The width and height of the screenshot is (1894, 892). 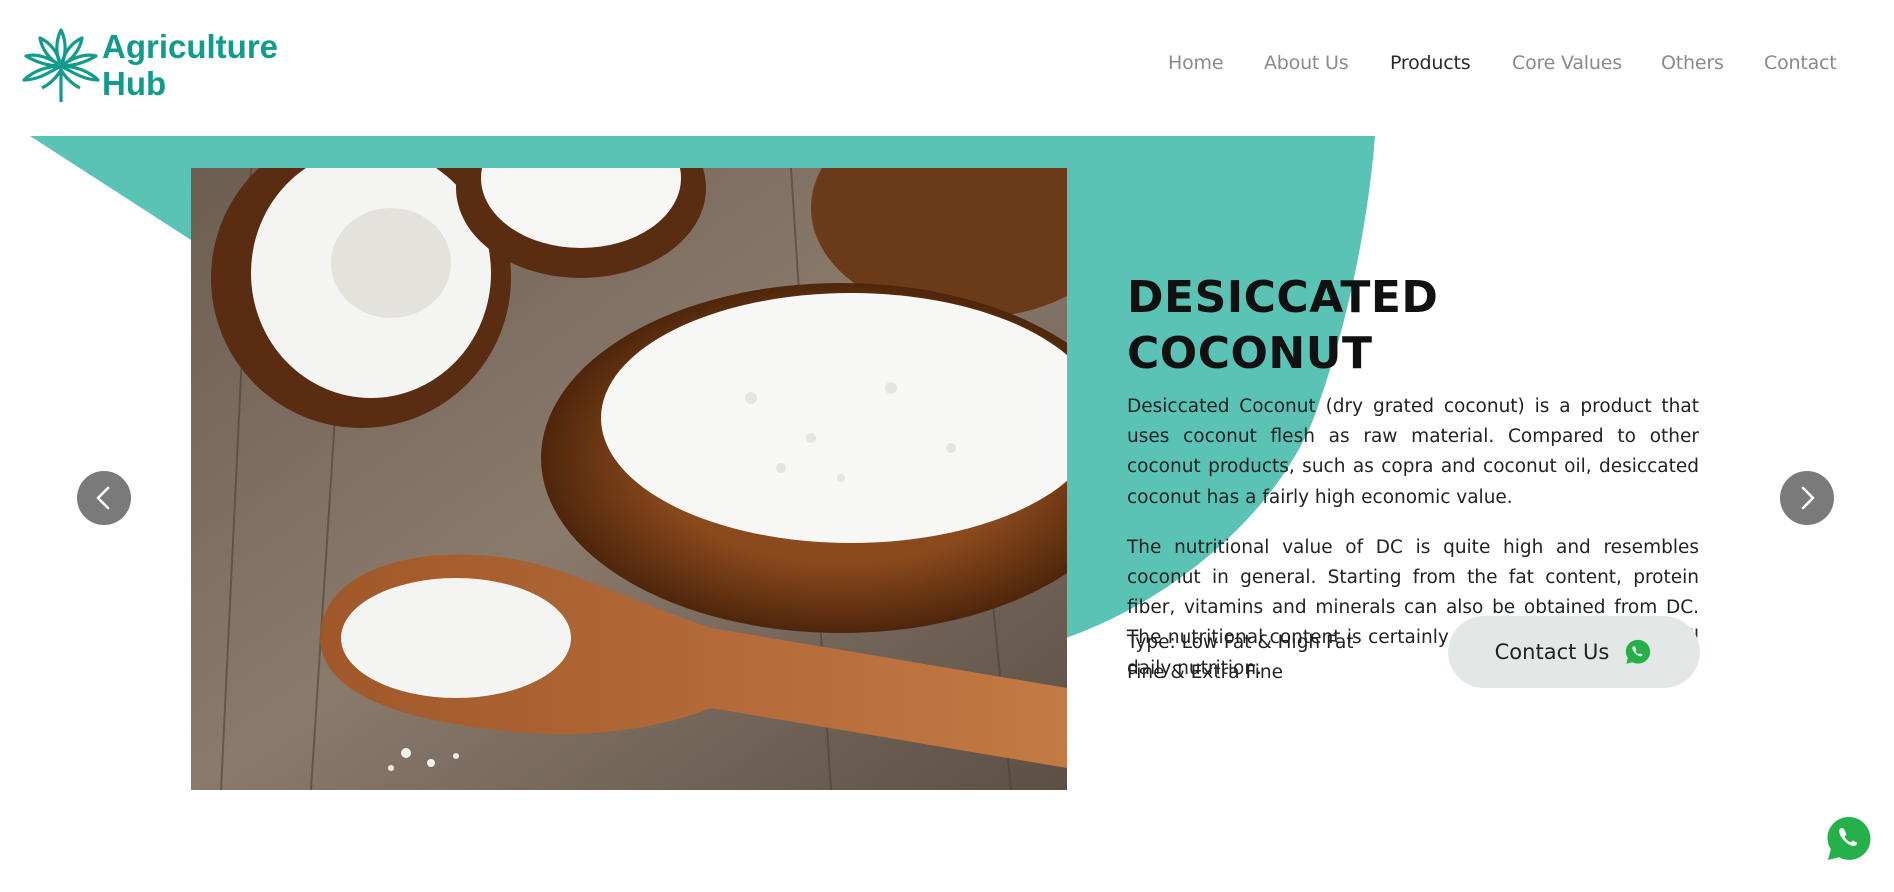 I want to click on nav-about-us: About Us, so click(x=1306, y=63).